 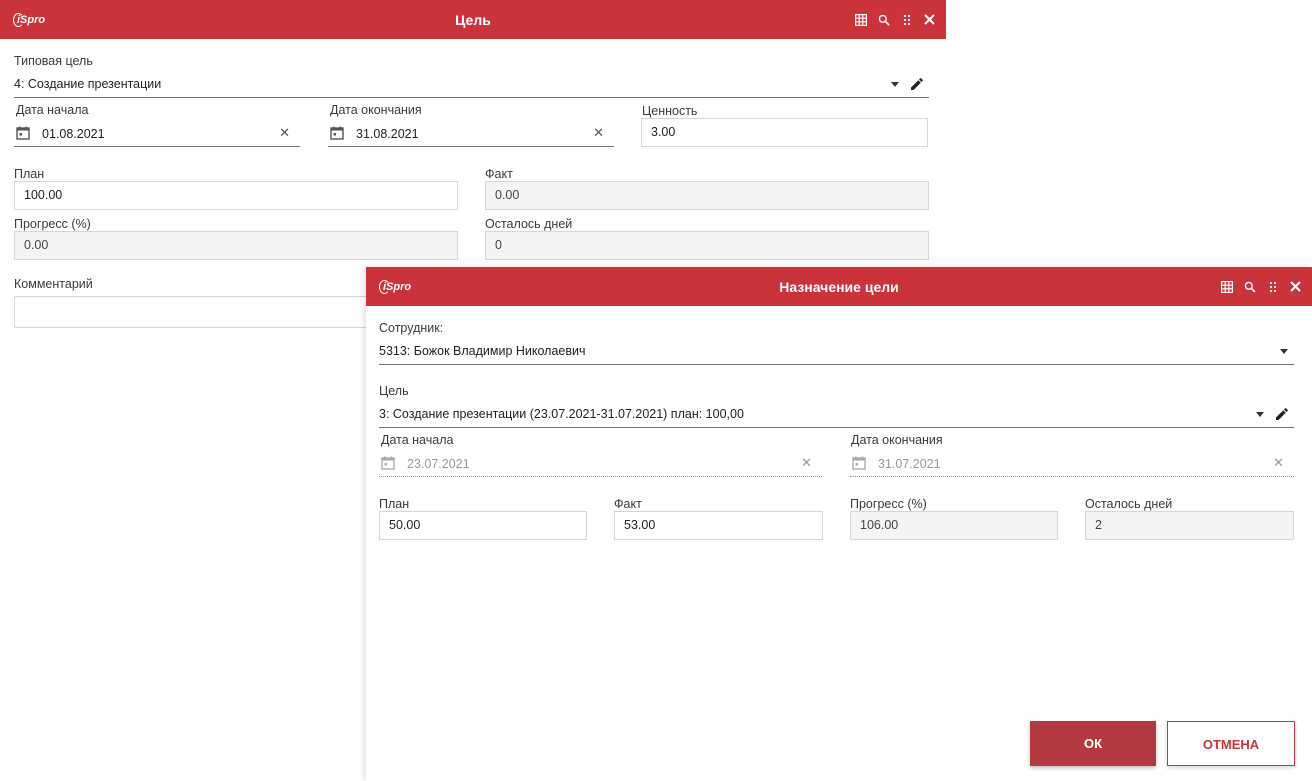 What do you see at coordinates (483, 525) in the screenshot?
I see `plan-input: 50.00` at bounding box center [483, 525].